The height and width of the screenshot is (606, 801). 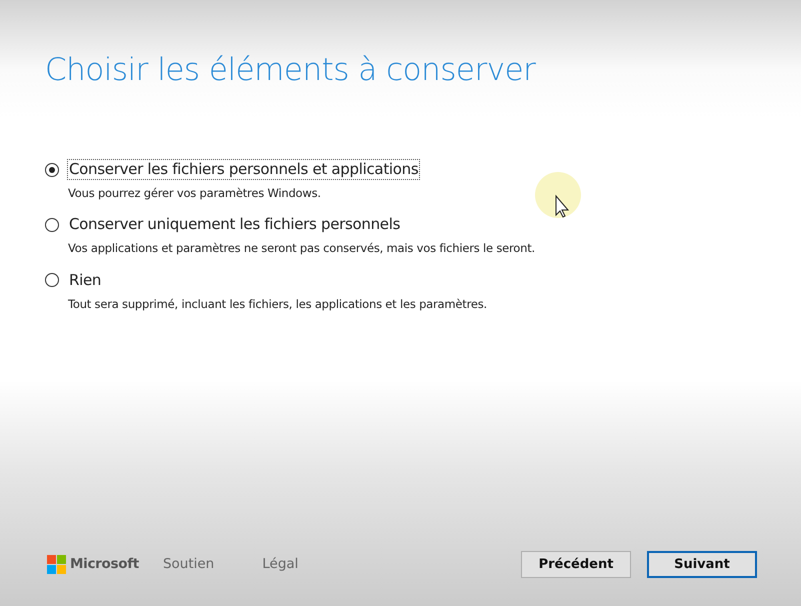 What do you see at coordinates (576, 564) in the screenshot?
I see `back-button: Précédent` at bounding box center [576, 564].